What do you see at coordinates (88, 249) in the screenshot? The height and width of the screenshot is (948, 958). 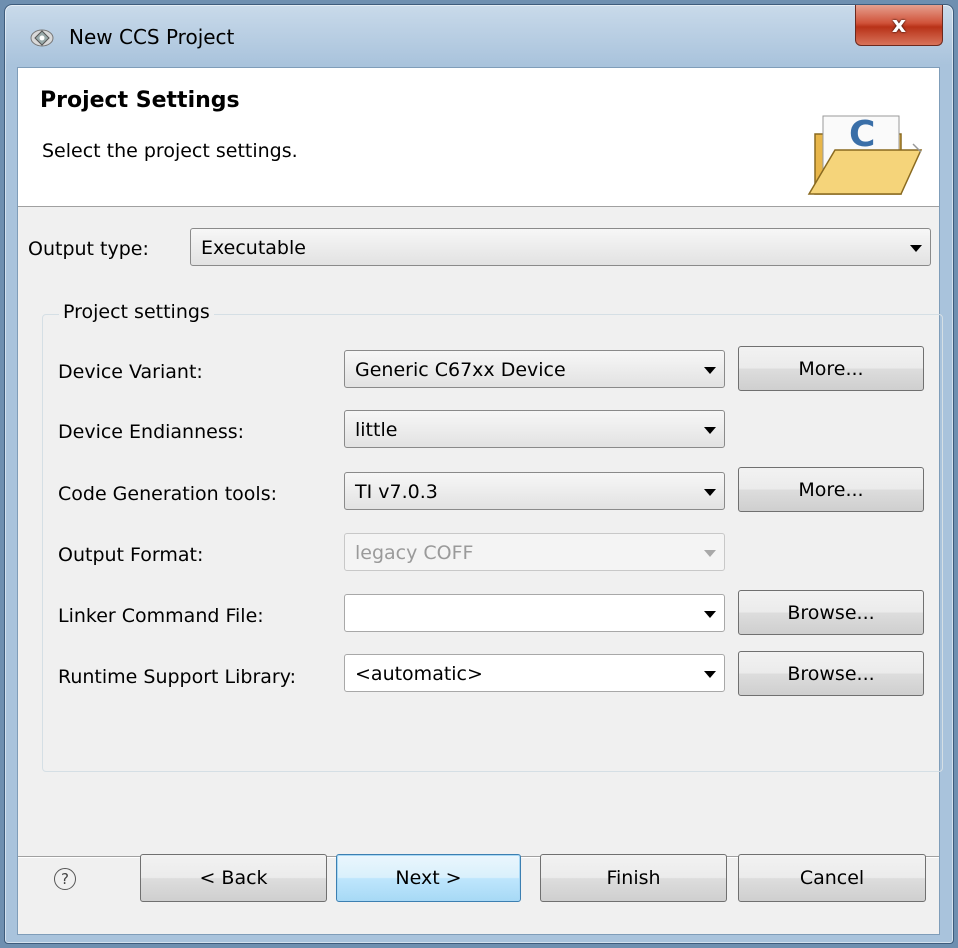 I see `output-type-label: Output type:` at bounding box center [88, 249].